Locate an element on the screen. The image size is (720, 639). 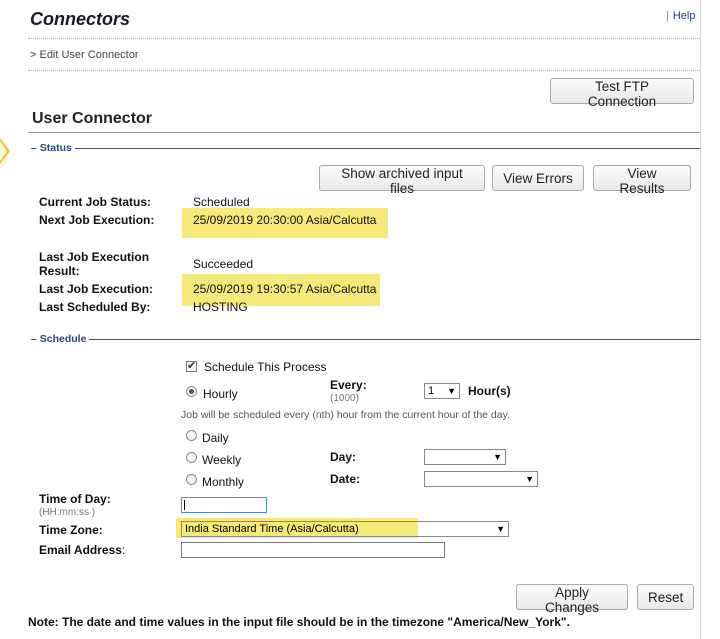
daily-radio is located at coordinates (191, 435).